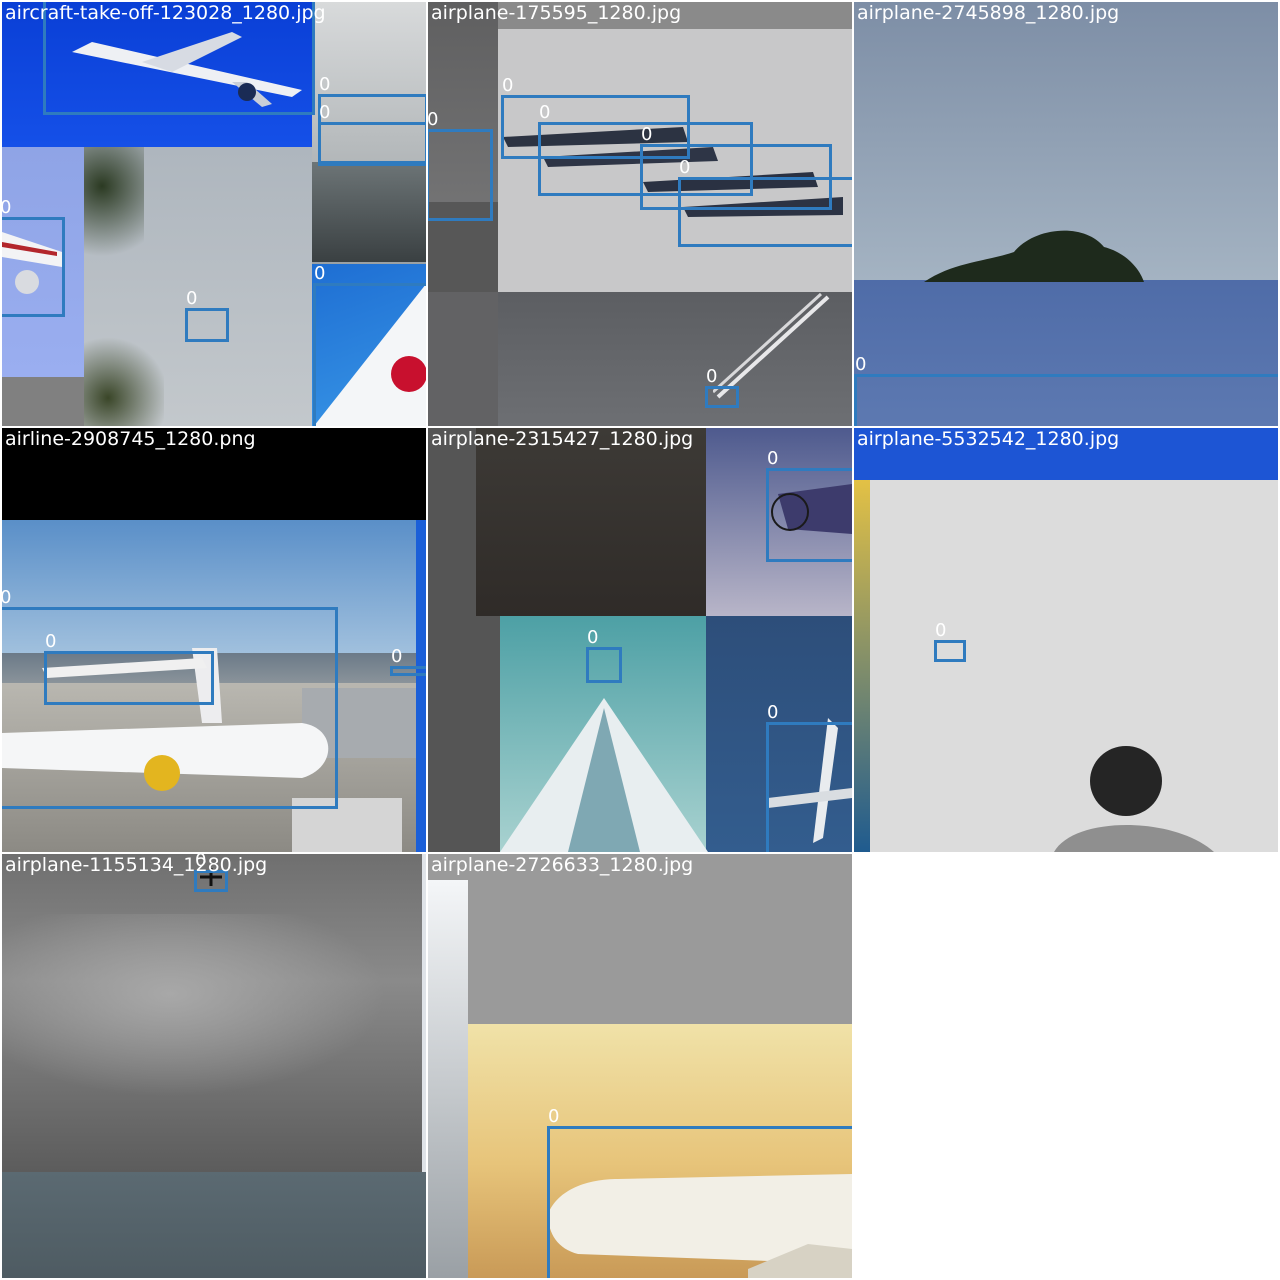 This screenshot has height=1280, width=1280. What do you see at coordinates (1066, 640) in the screenshot?
I see `mosaic-tile-6: airplane-5532542_1280.jpg 0` at bounding box center [1066, 640].